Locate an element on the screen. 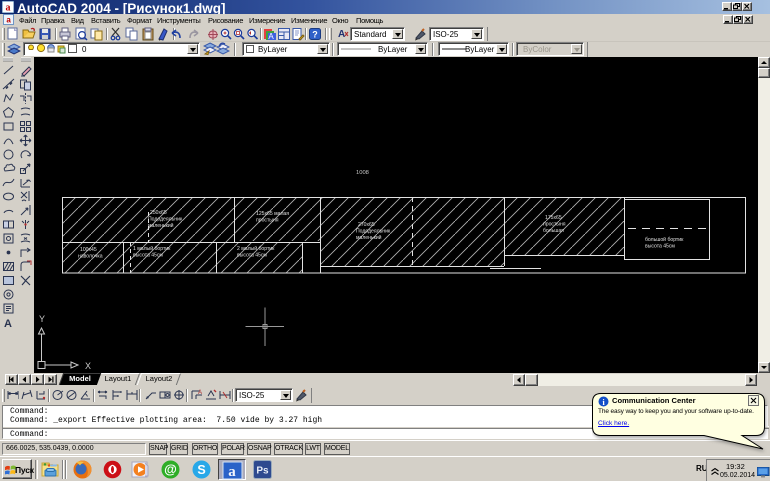 Image resolution: width=770 pixels, height=481 pixels. svg-text: 1008 is located at coordinates (362, 173).